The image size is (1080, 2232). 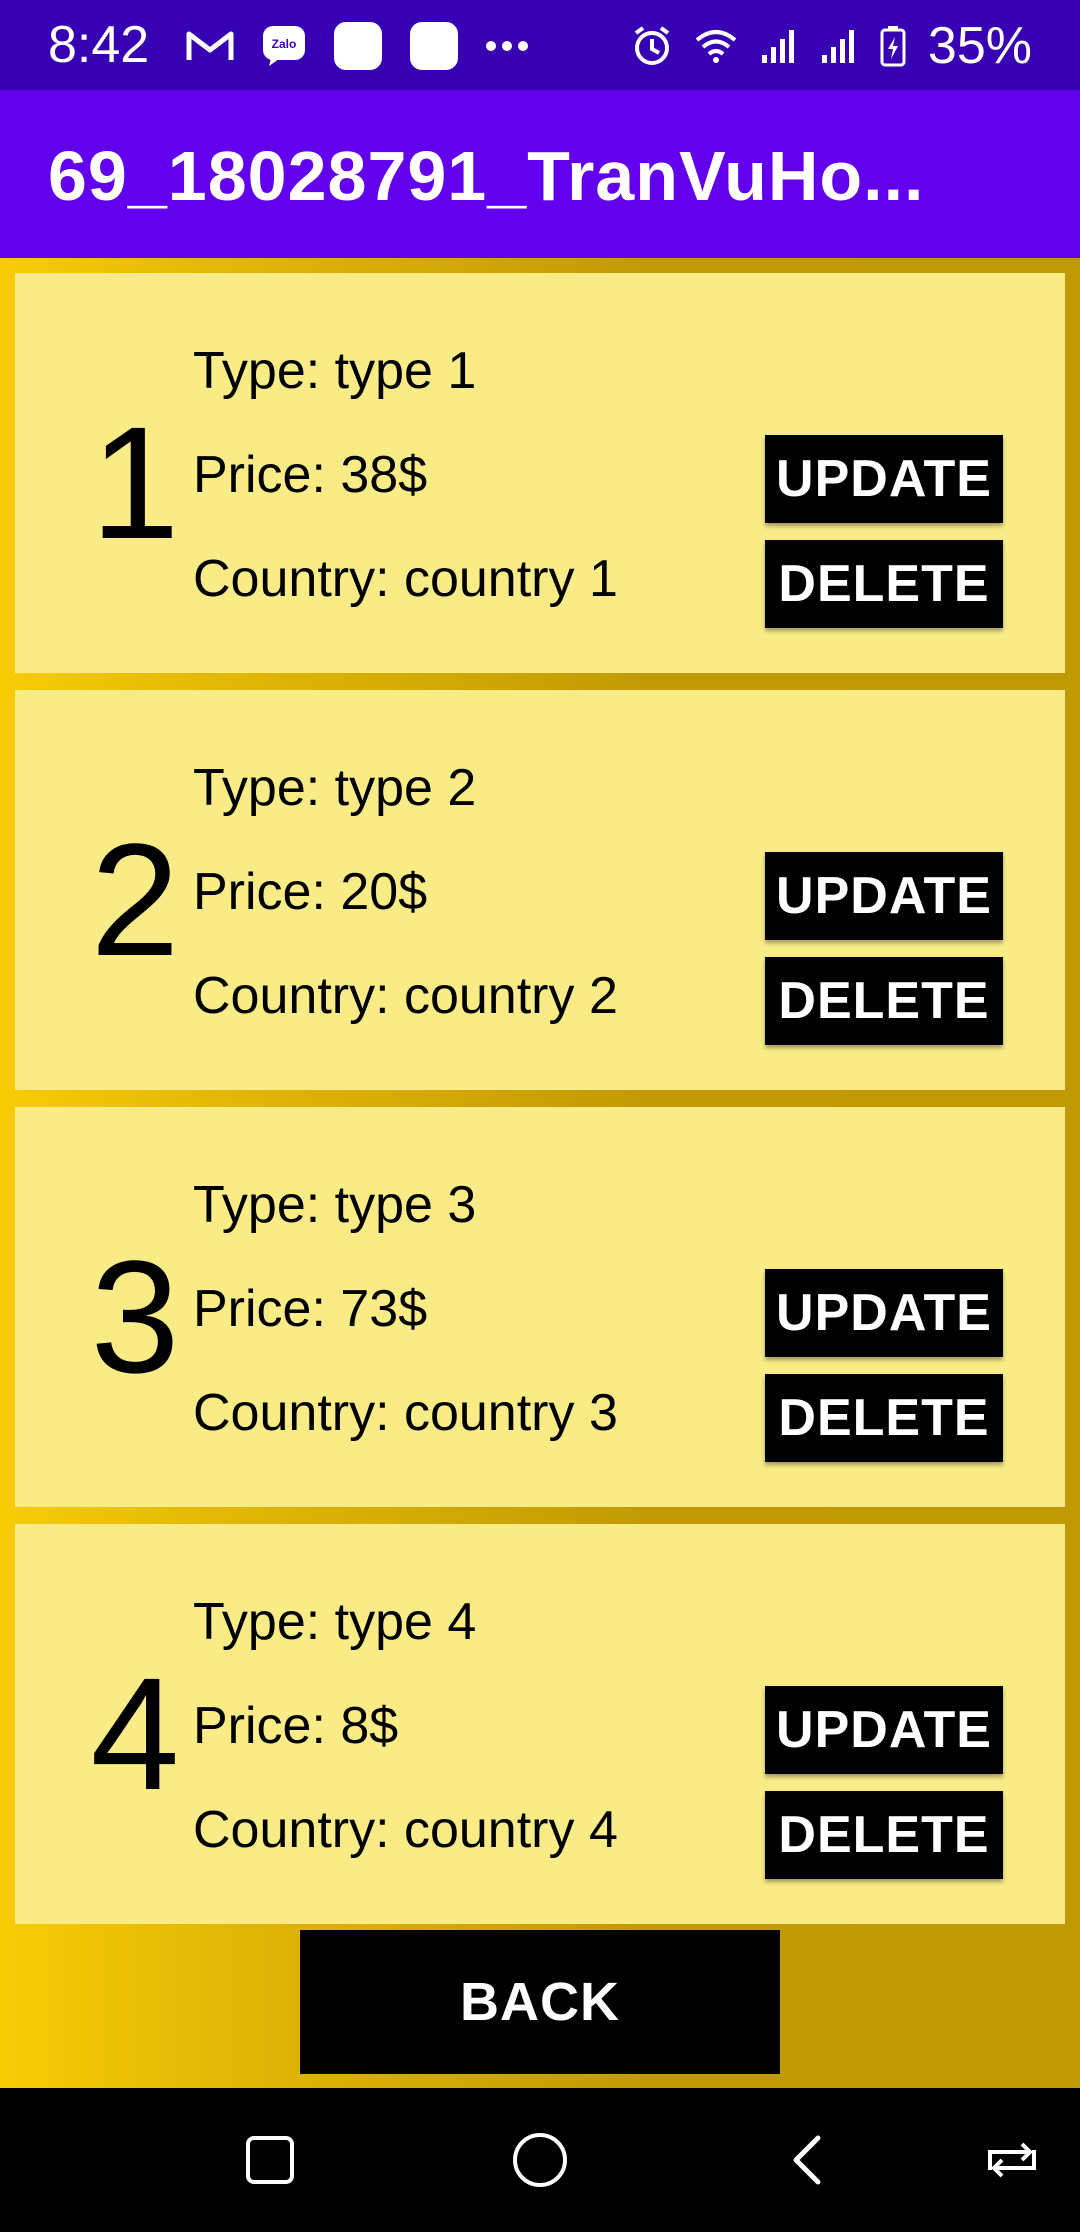 What do you see at coordinates (893, 46) in the screenshot?
I see `battery-icon` at bounding box center [893, 46].